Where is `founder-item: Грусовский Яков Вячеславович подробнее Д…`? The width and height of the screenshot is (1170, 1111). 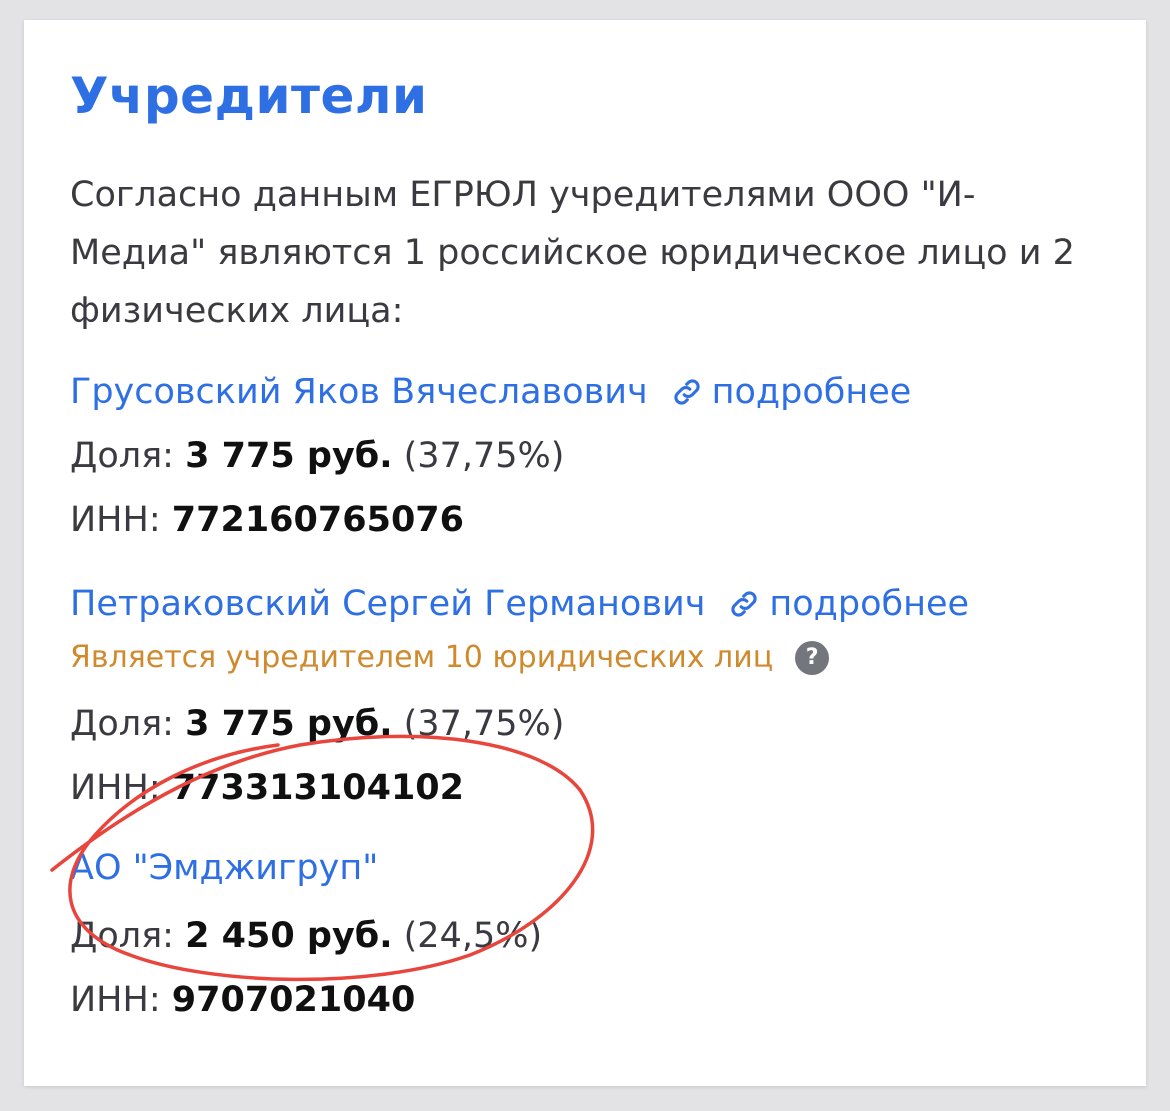
founder-item: Грусовский Яков Вячеславович подробнее Д… is located at coordinates (585, 456).